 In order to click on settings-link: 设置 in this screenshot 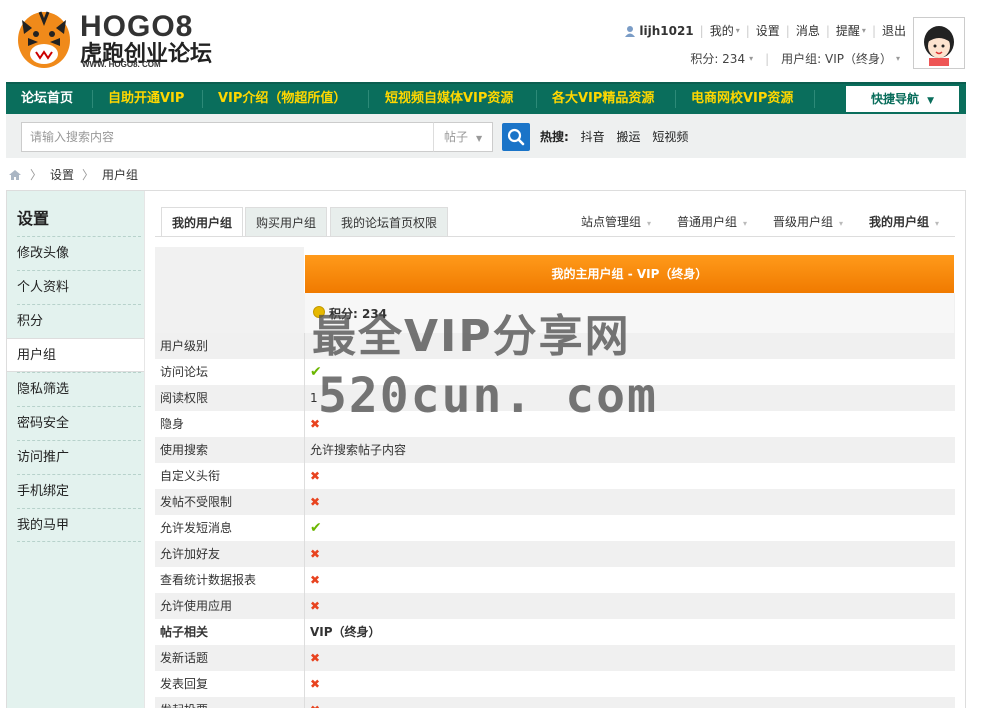, I will do `click(768, 30)`.